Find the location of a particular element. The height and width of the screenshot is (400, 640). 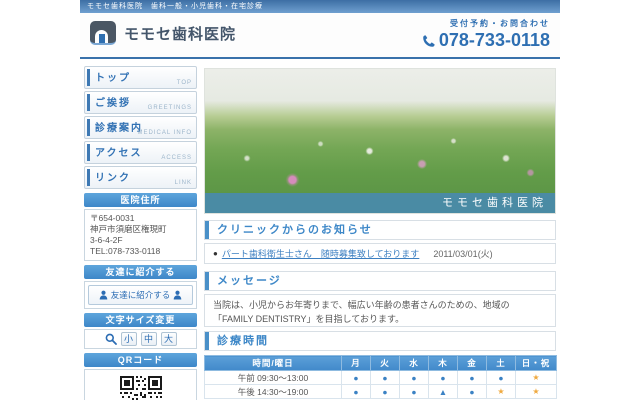

hours-row-afternoon: 午後 14:30～19:00 ● ● ● ▲ ● ★ ★ is located at coordinates (380, 391).